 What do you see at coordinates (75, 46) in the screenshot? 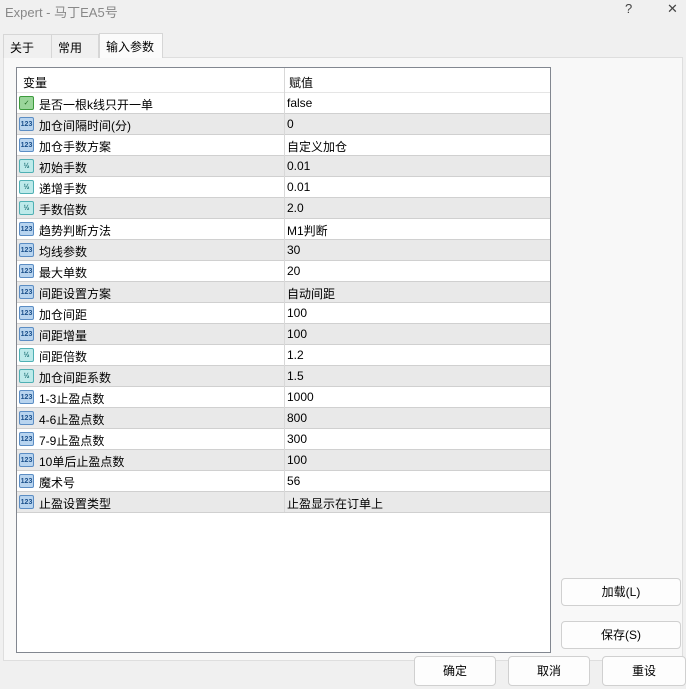
I see `tab-common: 常用` at bounding box center [75, 46].